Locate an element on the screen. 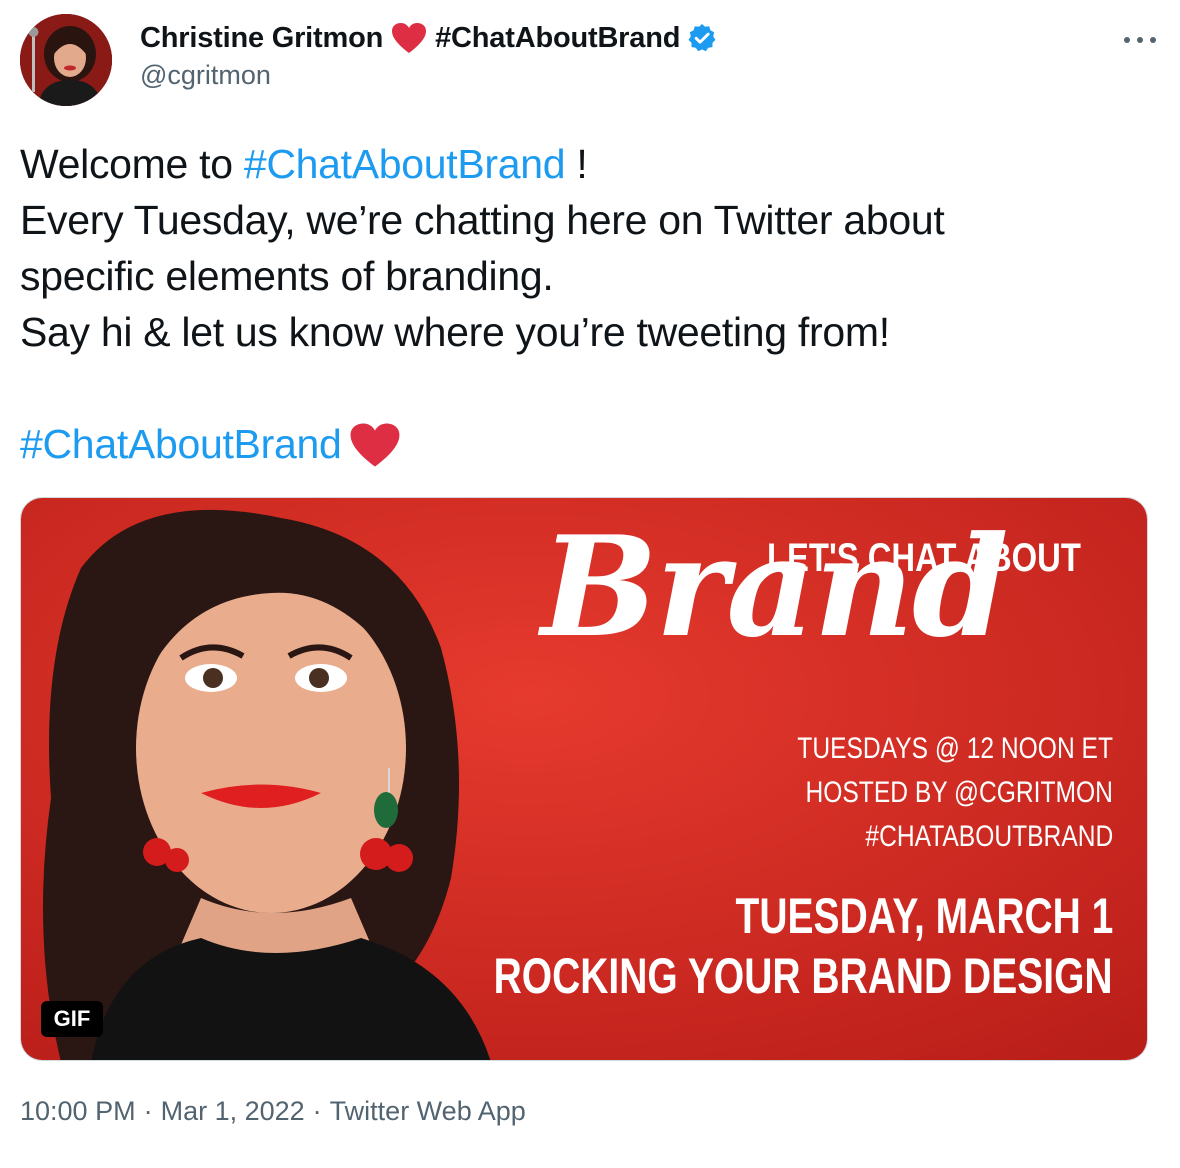 This screenshot has height=1168, width=1180. gif-badge: GIF is located at coordinates (72, 1019).